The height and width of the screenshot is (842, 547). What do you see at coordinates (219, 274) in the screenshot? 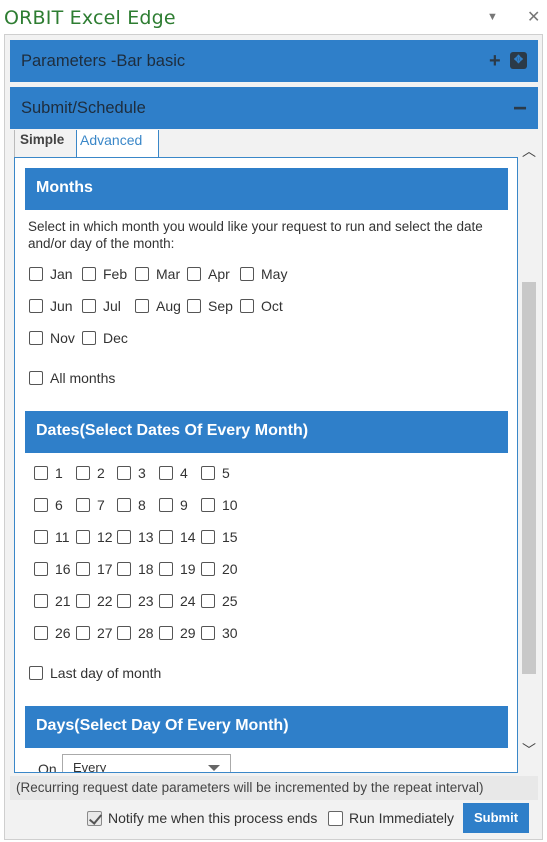
I see `month-label: Apr` at bounding box center [219, 274].